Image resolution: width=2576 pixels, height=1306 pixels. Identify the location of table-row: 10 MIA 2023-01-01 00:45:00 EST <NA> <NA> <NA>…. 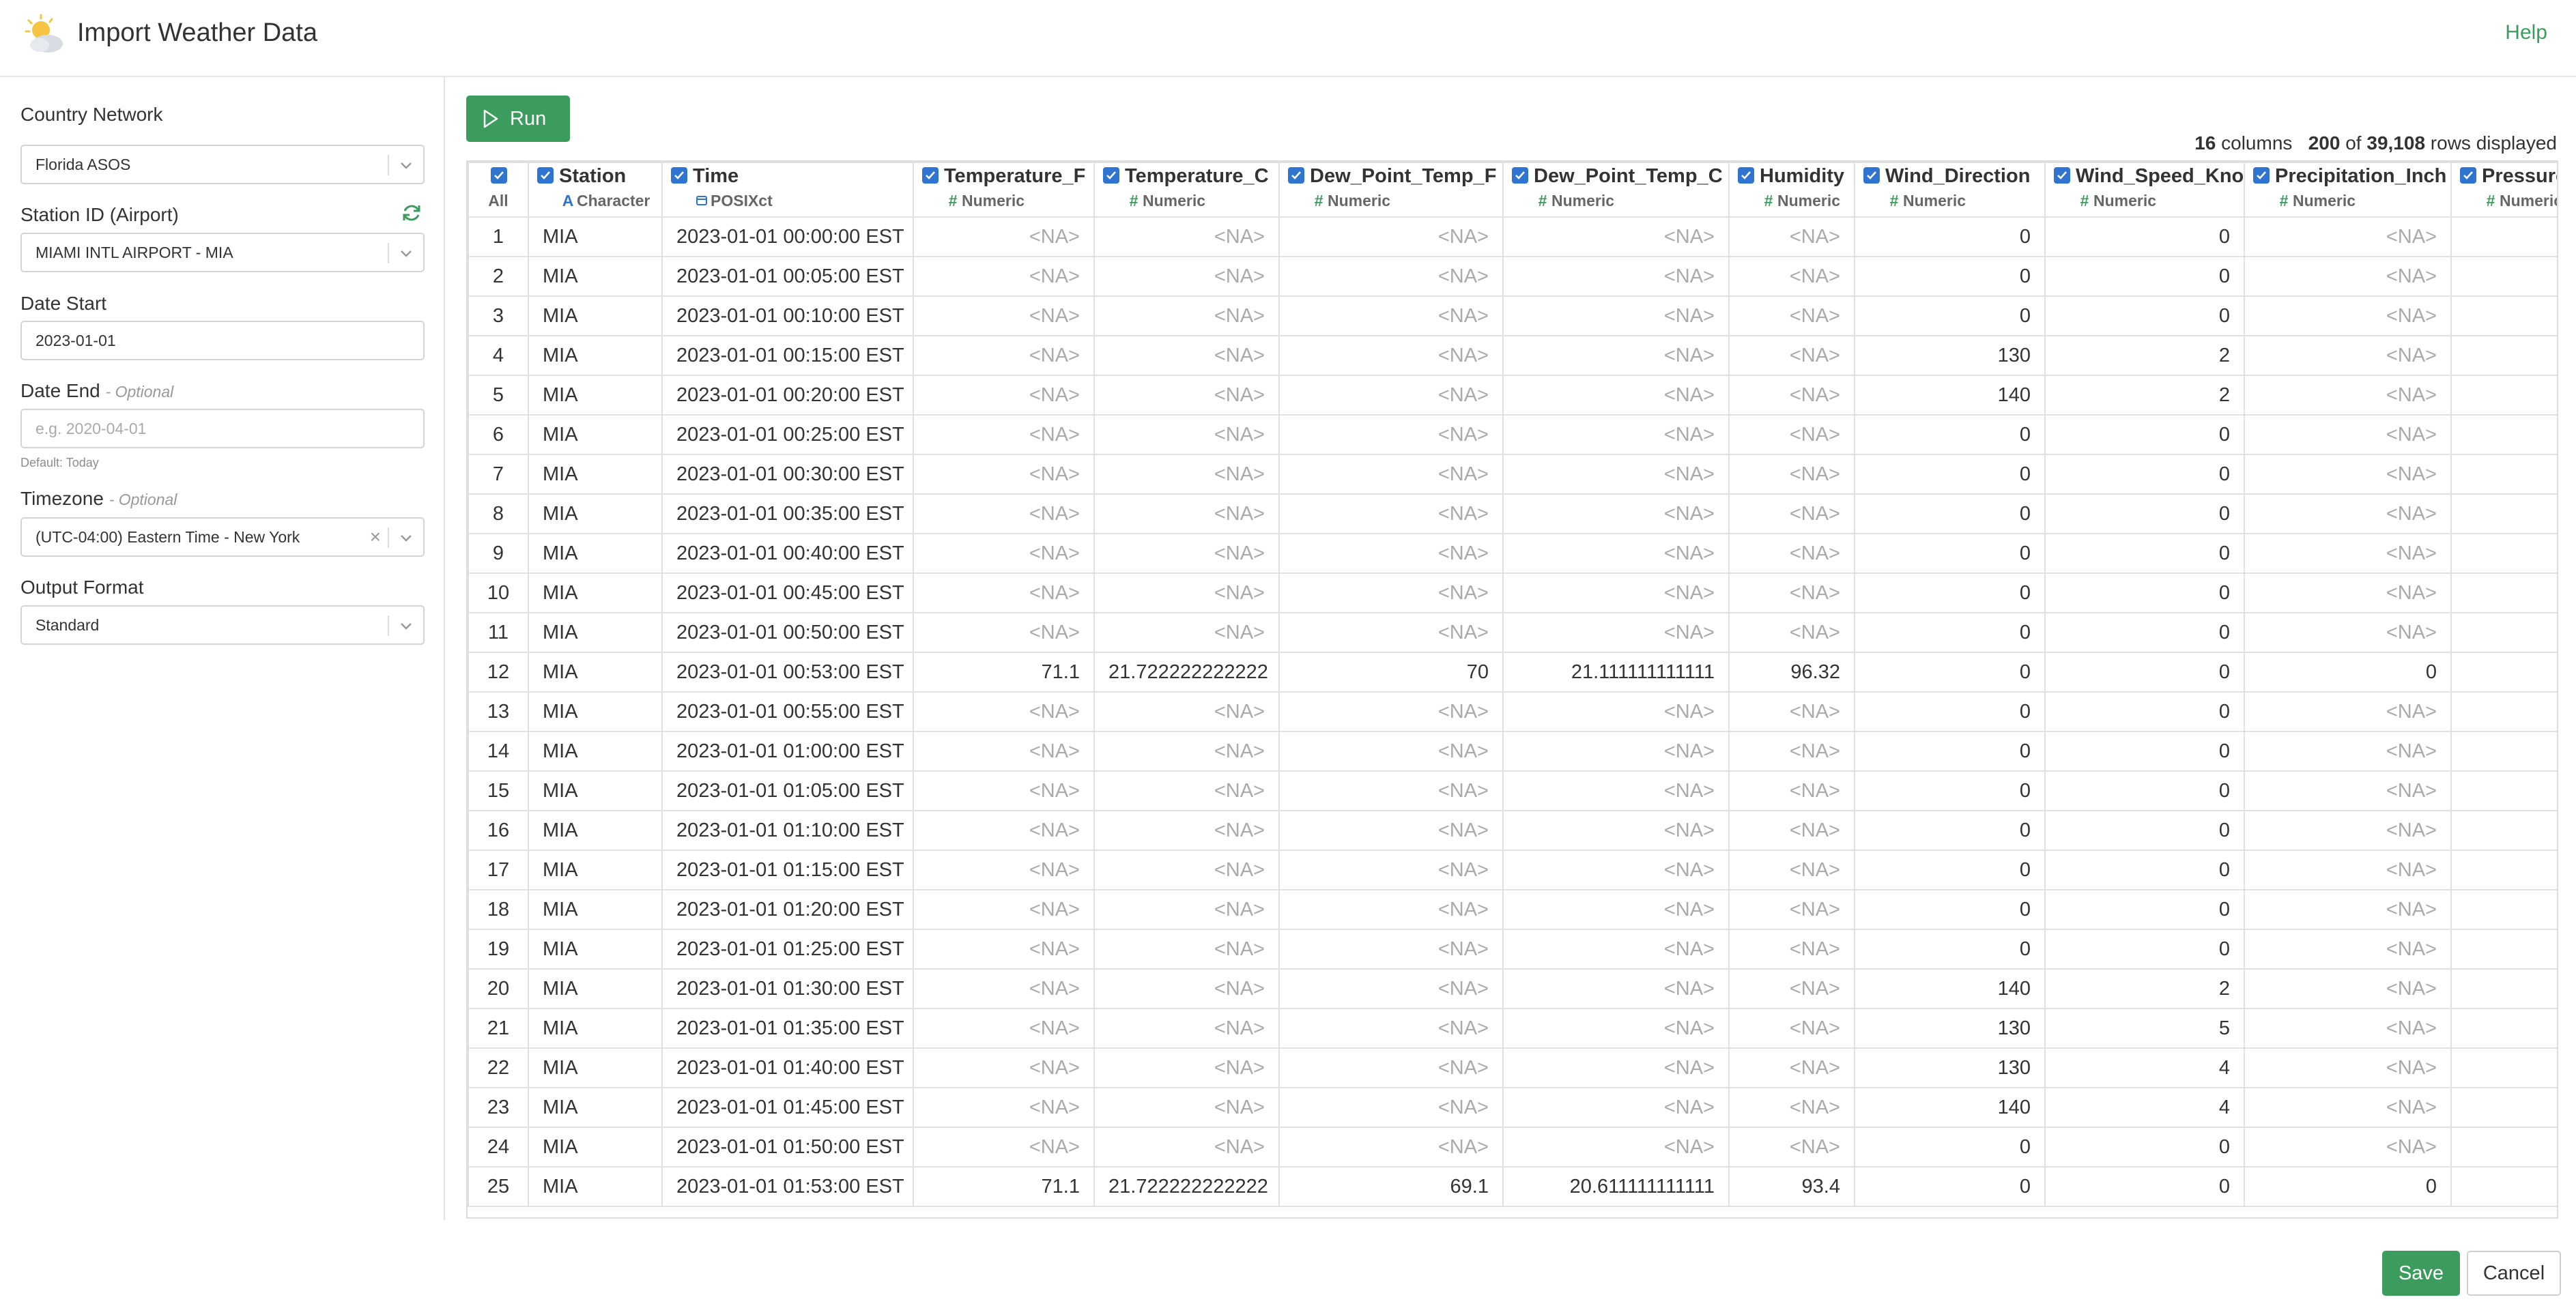
(1512, 593).